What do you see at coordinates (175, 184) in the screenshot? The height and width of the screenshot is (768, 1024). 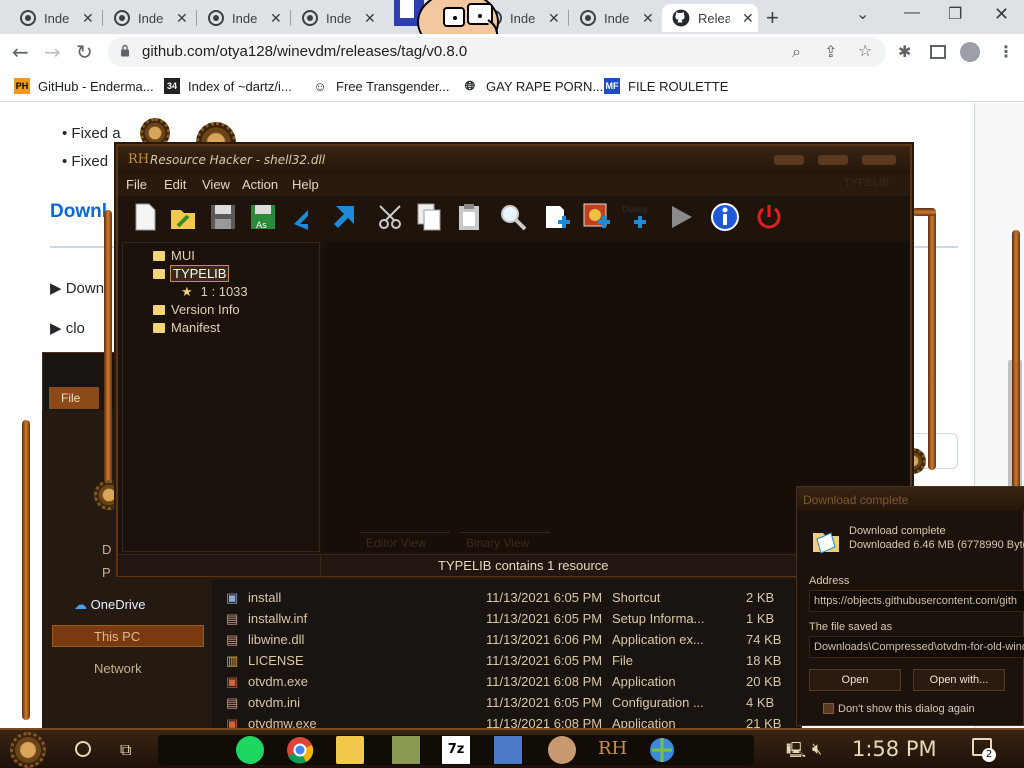 I see `menu-edit: Edit` at bounding box center [175, 184].